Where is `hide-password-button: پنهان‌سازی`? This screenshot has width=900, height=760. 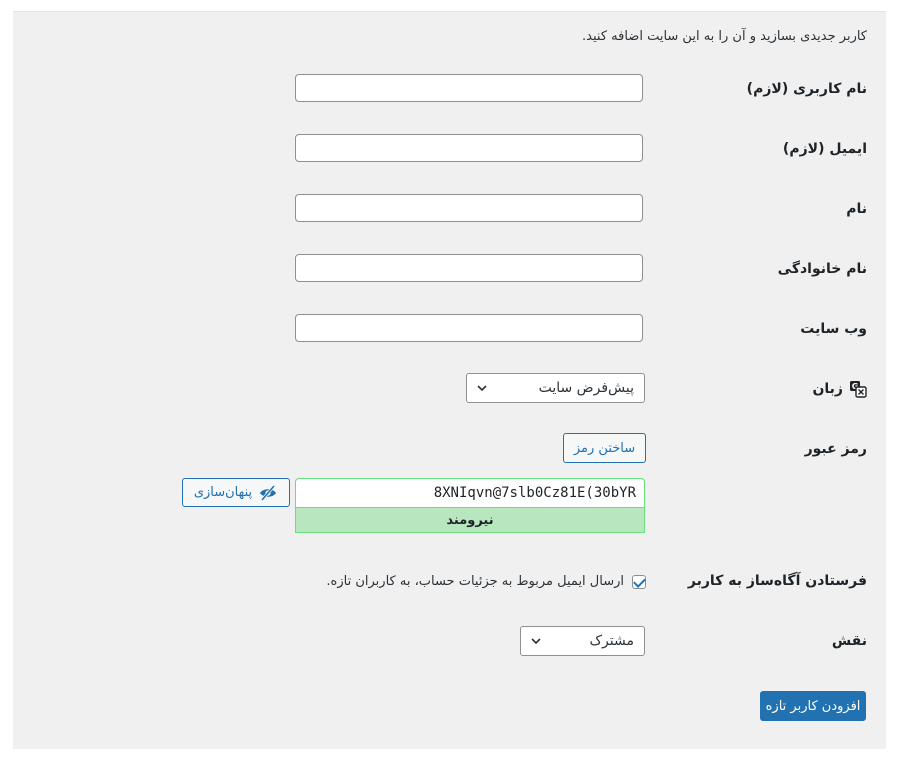 hide-password-button: پنهان‌سازی is located at coordinates (236, 492).